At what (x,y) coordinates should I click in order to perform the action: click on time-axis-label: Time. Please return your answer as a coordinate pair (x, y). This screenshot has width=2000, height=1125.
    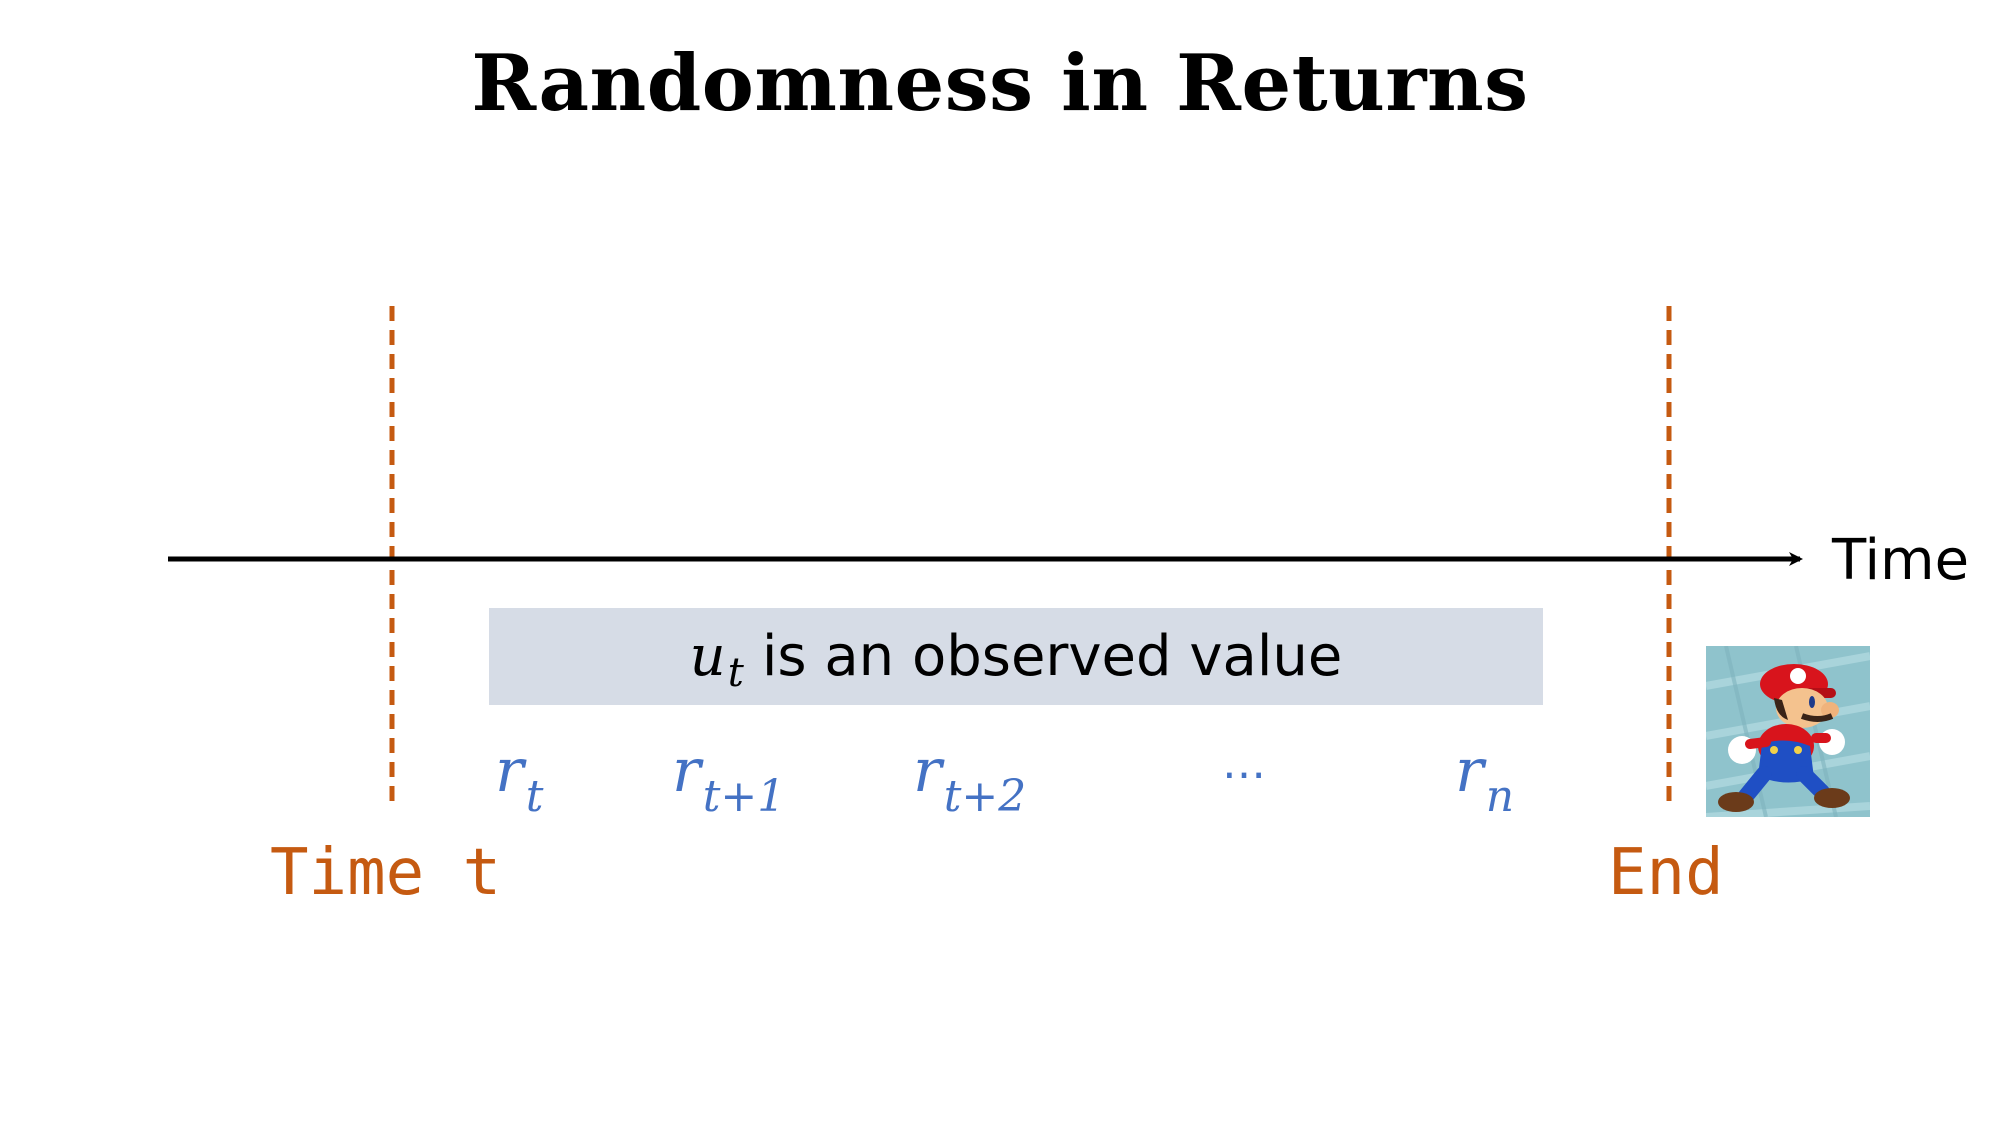
    Looking at the image, I should click on (1901, 560).